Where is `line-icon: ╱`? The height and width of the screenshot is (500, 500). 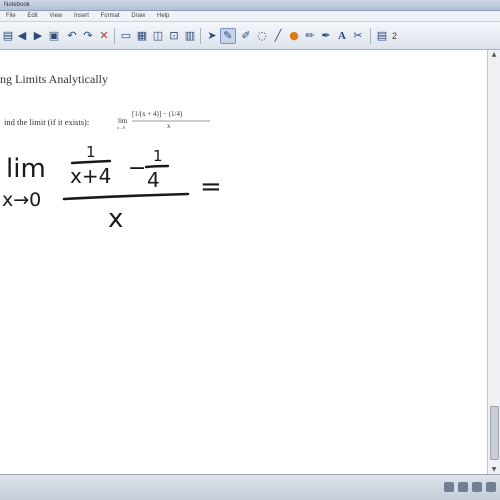
line-icon: ╱ is located at coordinates (278, 36).